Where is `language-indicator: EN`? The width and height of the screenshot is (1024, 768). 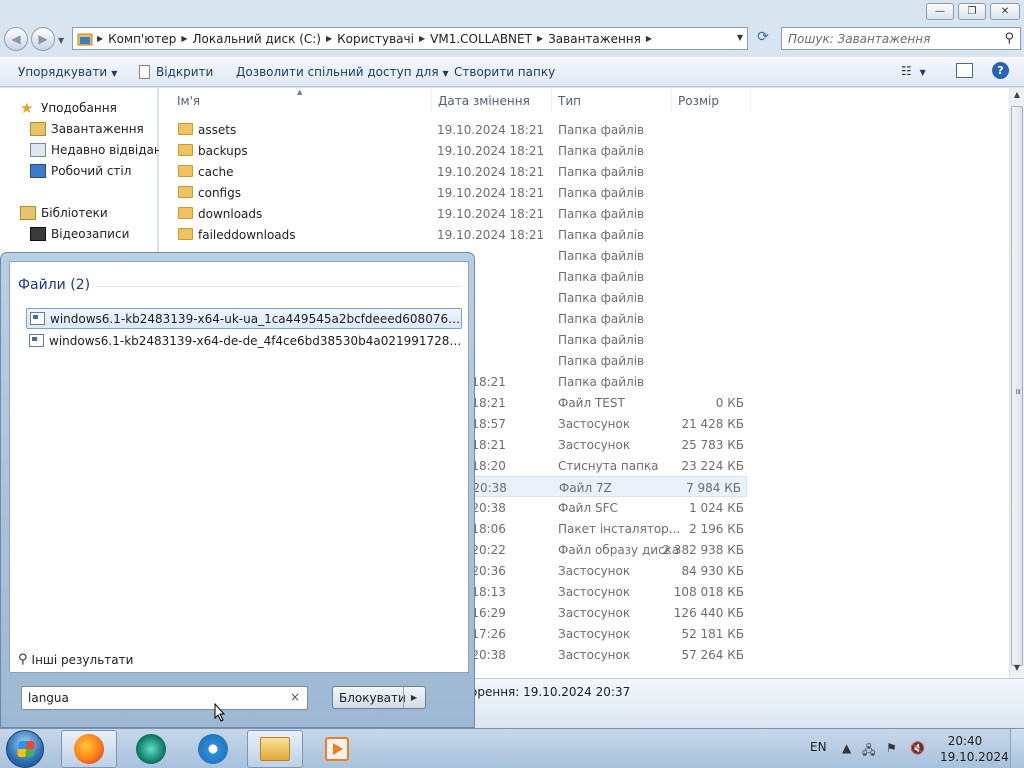
language-indicator: EN is located at coordinates (818, 747).